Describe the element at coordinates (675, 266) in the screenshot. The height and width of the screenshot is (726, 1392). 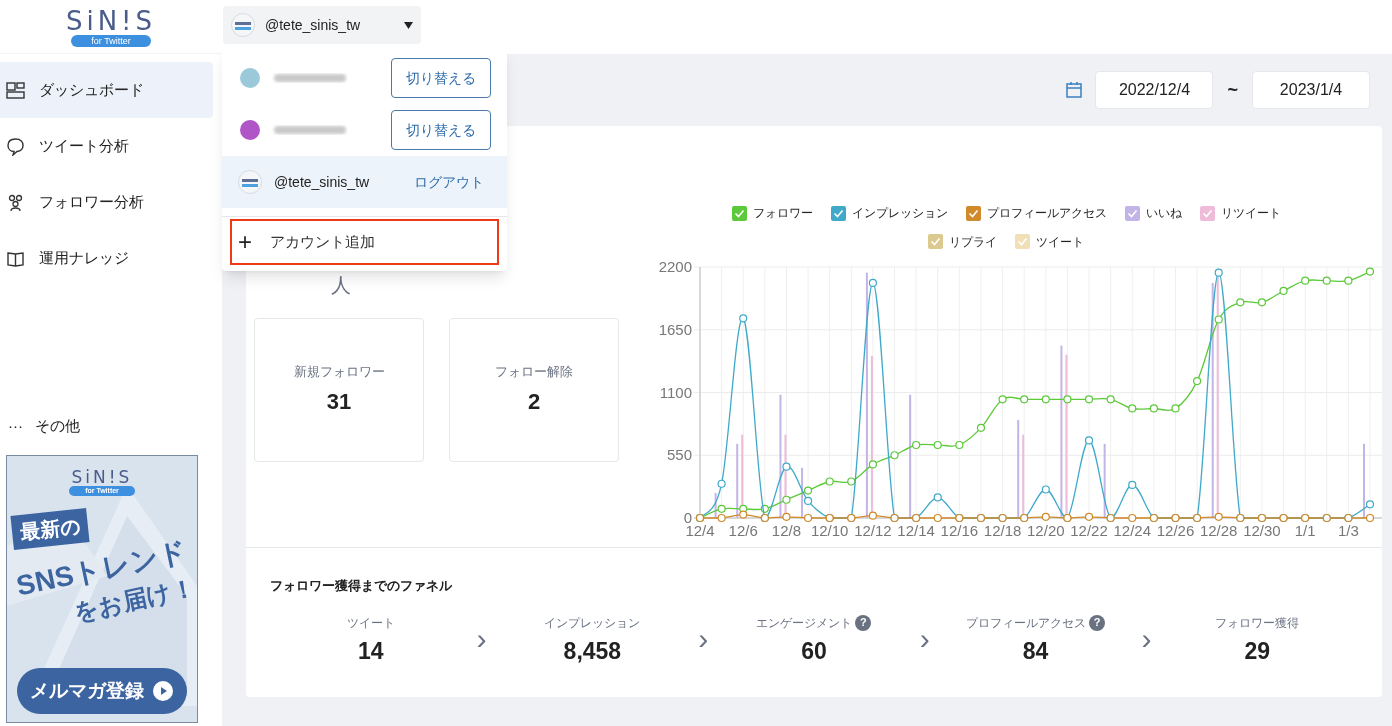
I see `y-tick-label: 2200` at that location.